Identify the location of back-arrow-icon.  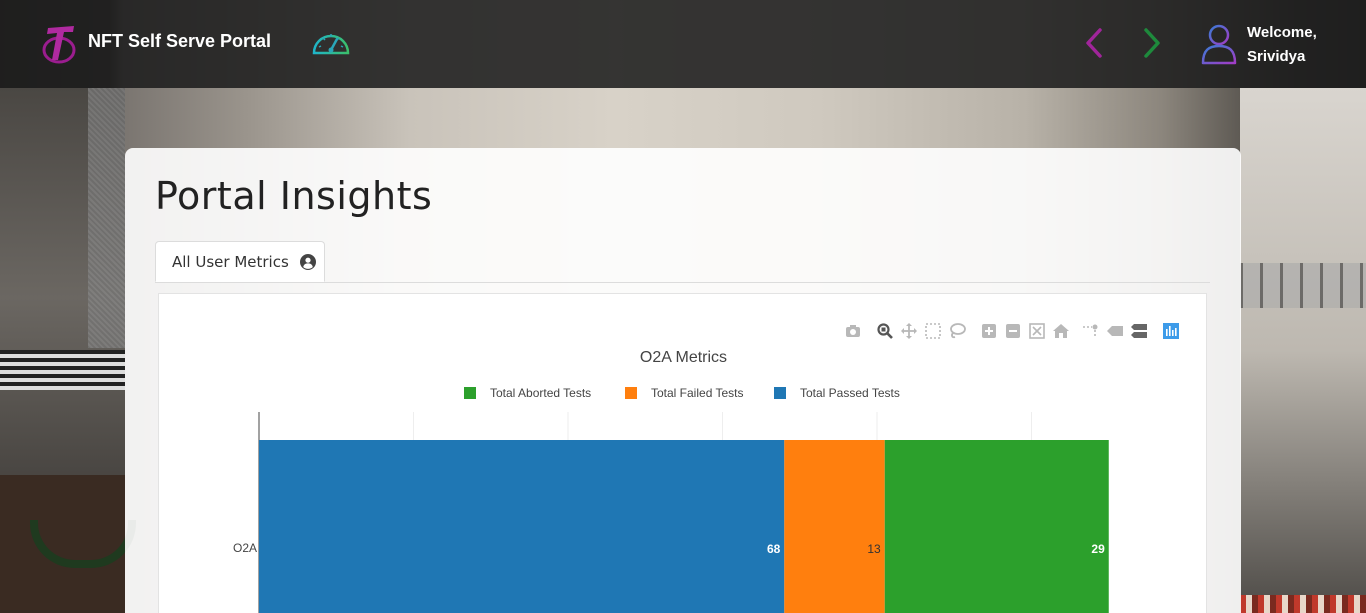
(1094, 43).